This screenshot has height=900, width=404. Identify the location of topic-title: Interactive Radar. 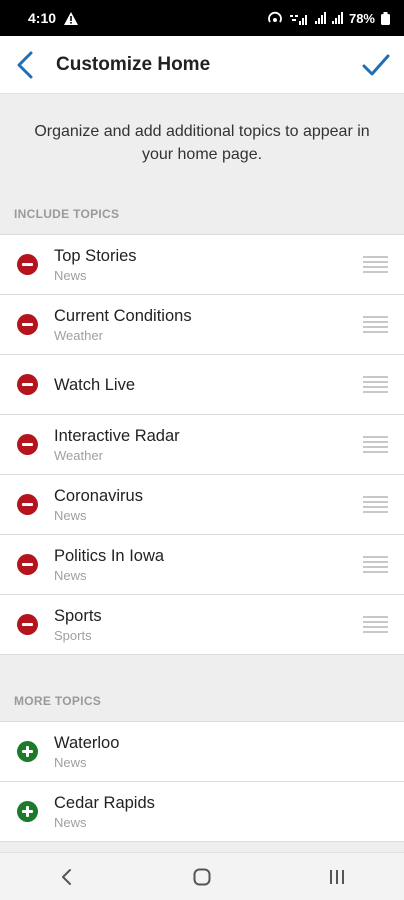
(117, 435).